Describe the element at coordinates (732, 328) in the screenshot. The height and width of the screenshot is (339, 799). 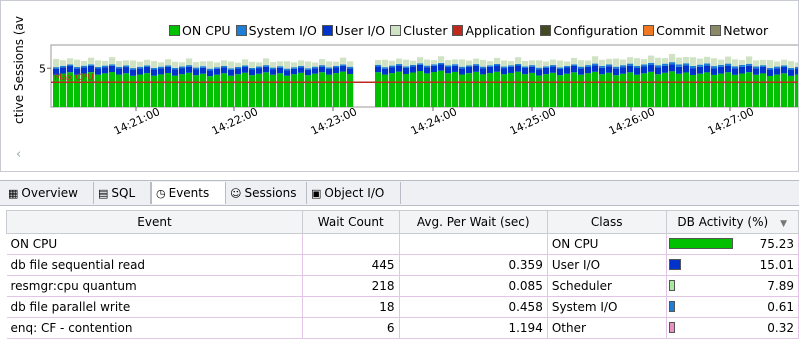
I see `db-activity-cell: 0.32` at that location.